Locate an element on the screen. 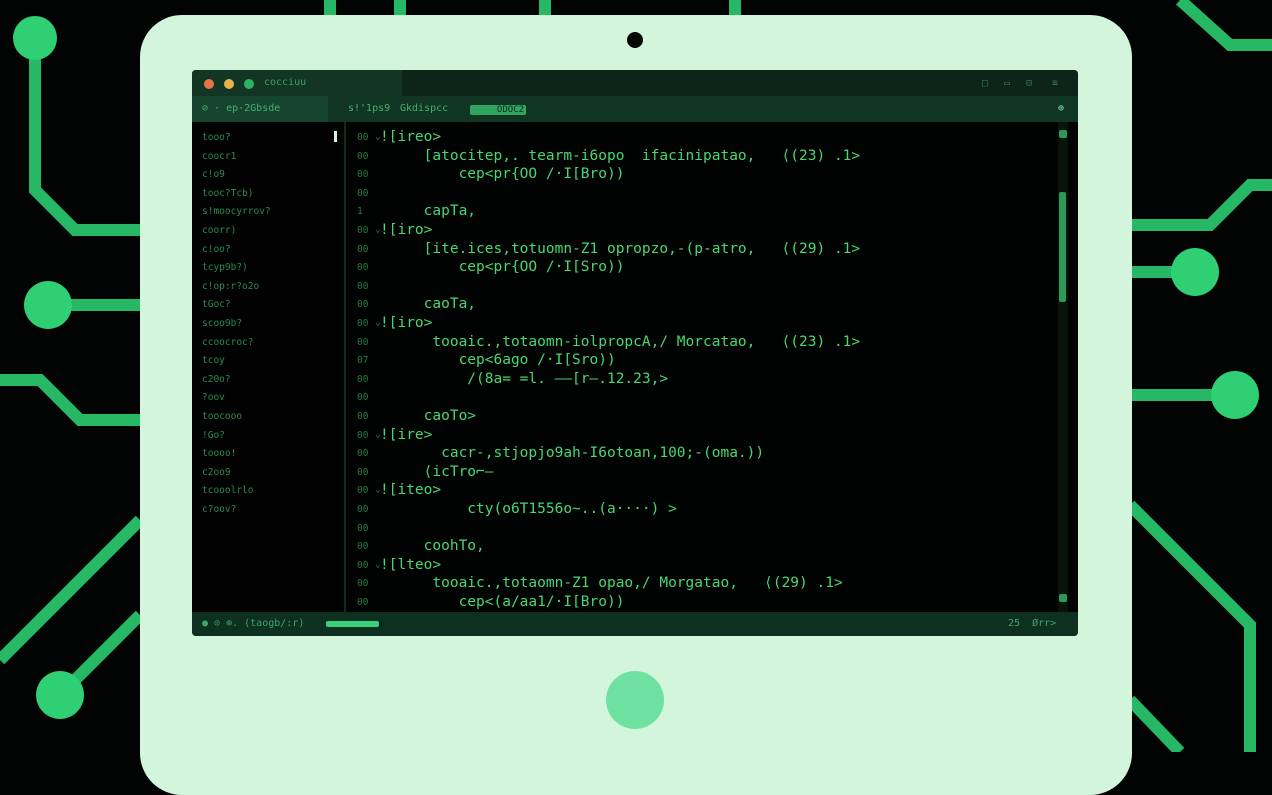 This screenshot has width=1272, height=795. scrollbar-thumb is located at coordinates (1062, 247).